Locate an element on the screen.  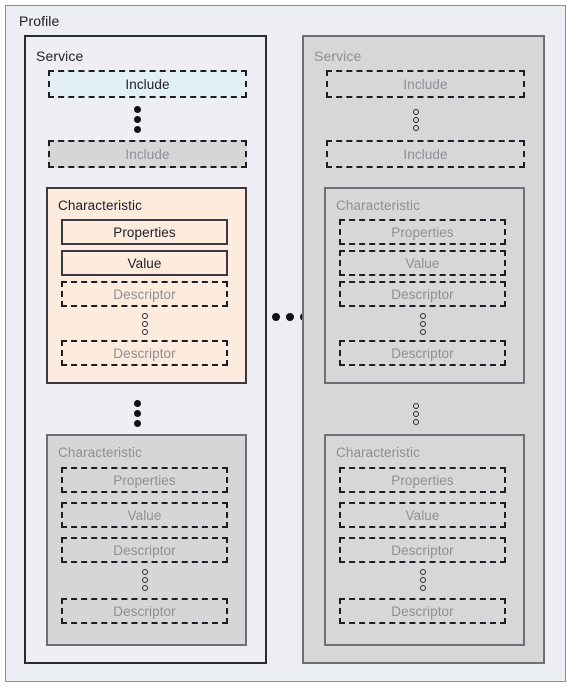
include-row-active: Include is located at coordinates (147, 84).